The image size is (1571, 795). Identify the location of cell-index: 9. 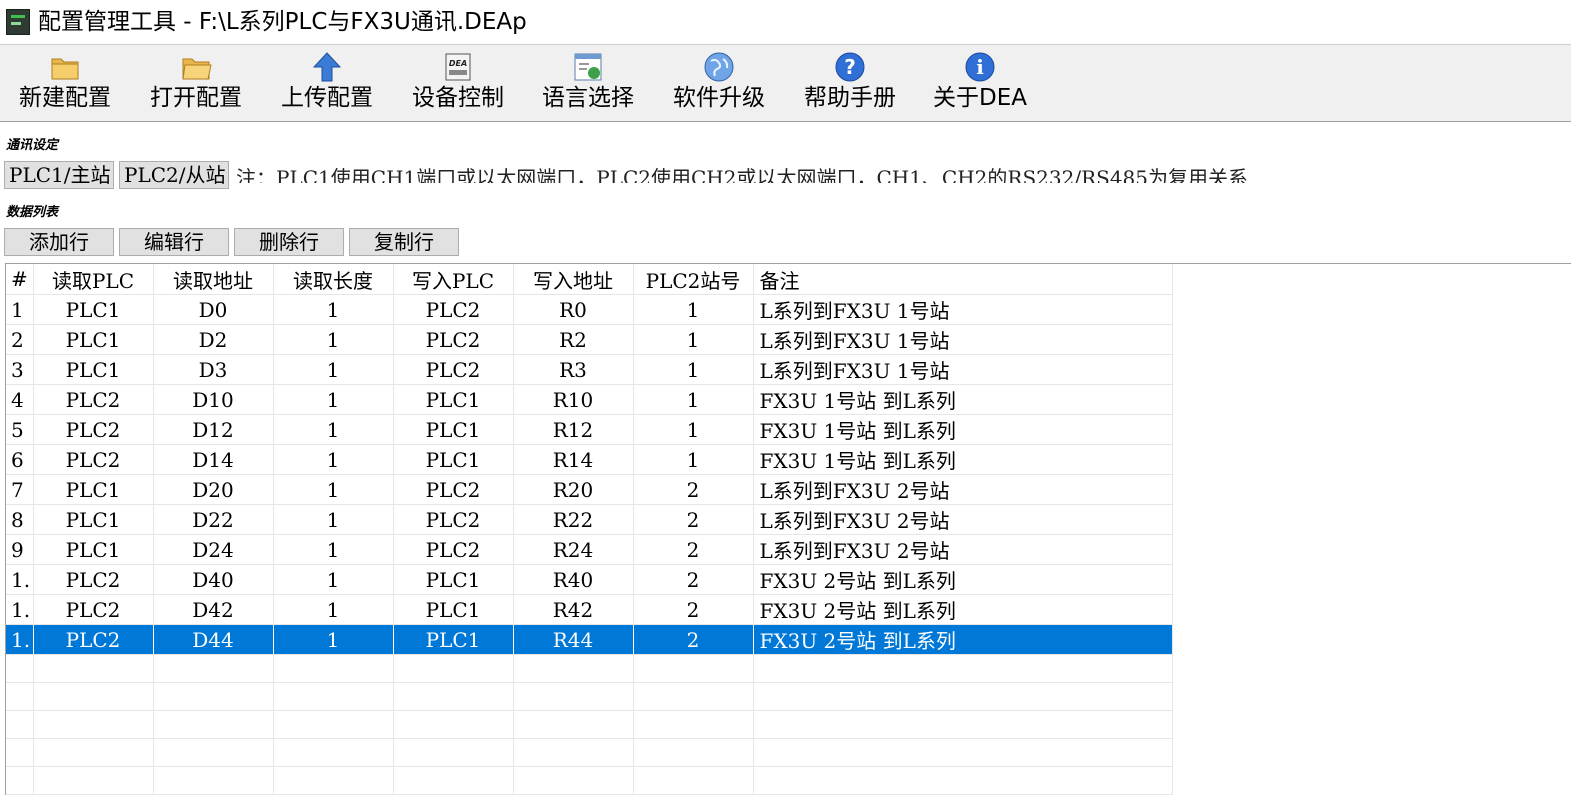
(19, 550).